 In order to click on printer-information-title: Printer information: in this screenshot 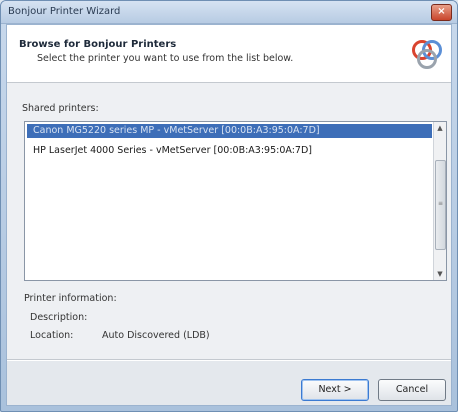, I will do `click(70, 298)`.